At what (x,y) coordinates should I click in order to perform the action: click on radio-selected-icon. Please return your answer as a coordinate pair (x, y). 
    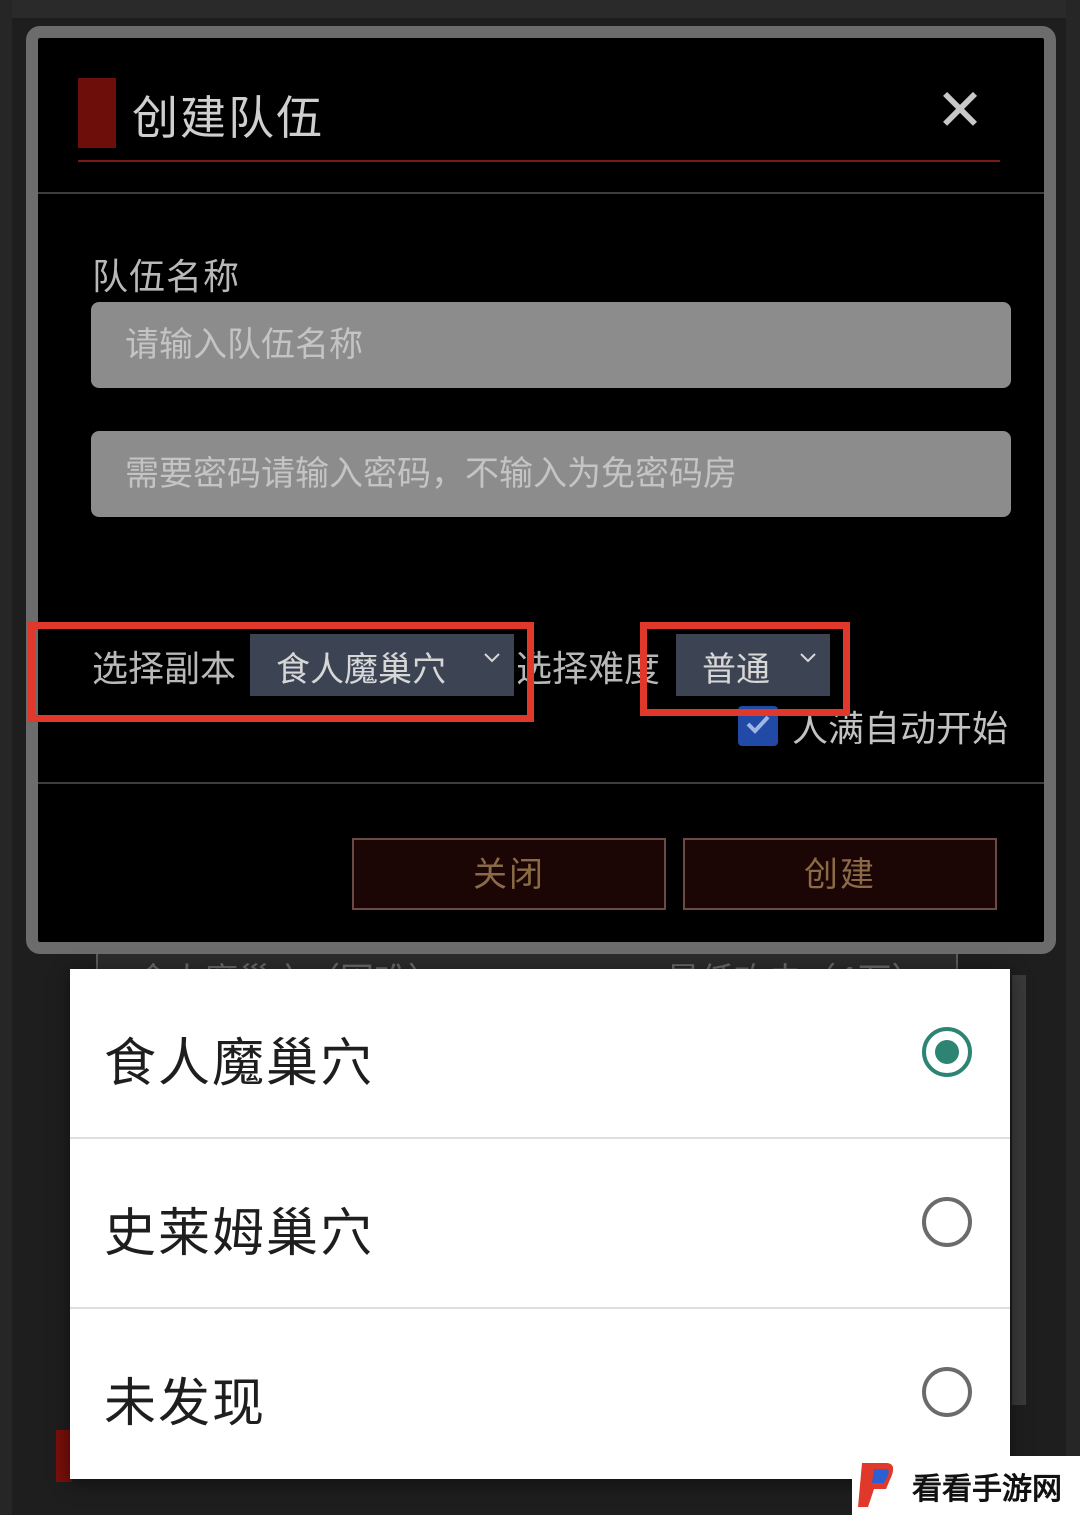
    Looking at the image, I should click on (947, 1052).